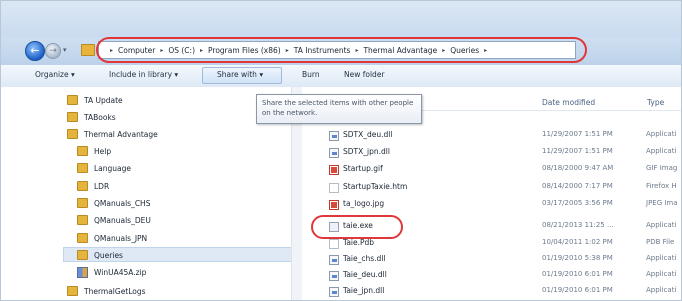 Image resolution: width=682 pixels, height=301 pixels. What do you see at coordinates (368, 134) in the screenshot?
I see `file-name: SDTX_deu.dll` at bounding box center [368, 134].